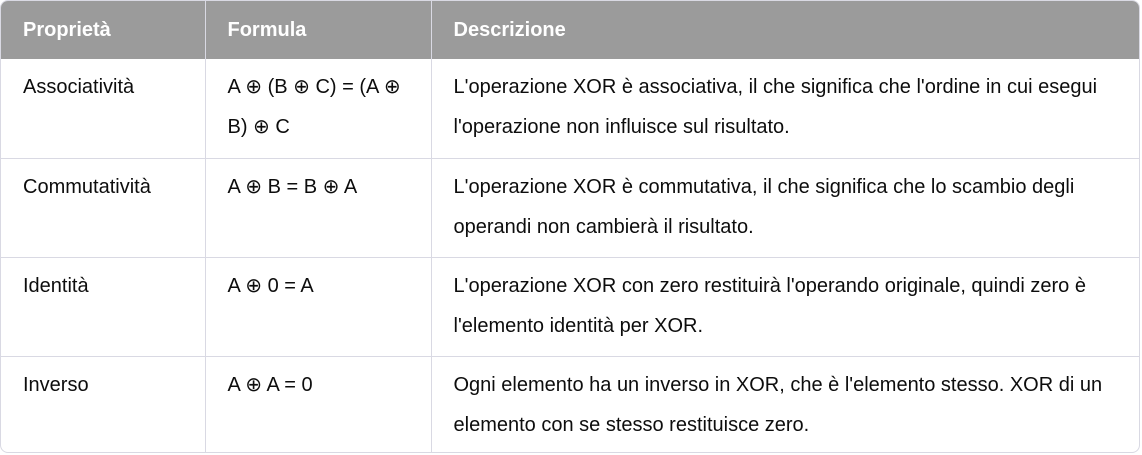 The height and width of the screenshot is (455, 1142). What do you see at coordinates (103, 306) in the screenshot?
I see `cell-property: Identità` at bounding box center [103, 306].